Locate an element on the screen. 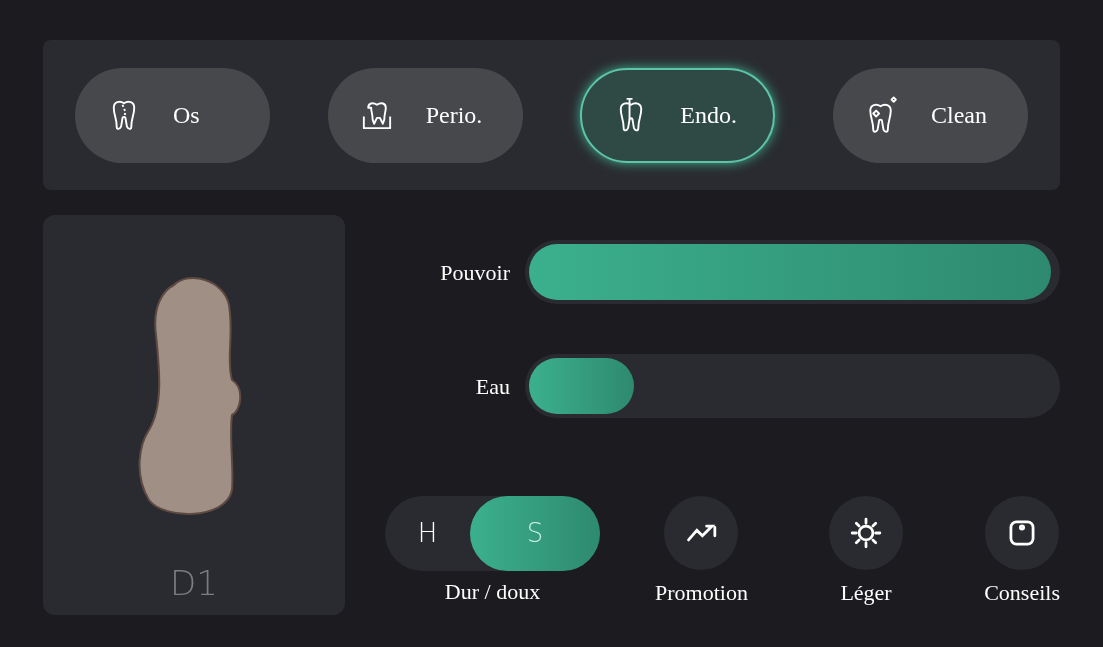 The image size is (1103, 647). action-label: Conseils is located at coordinates (1022, 593).